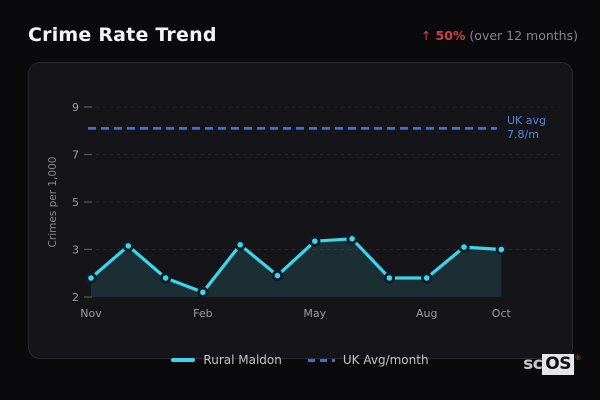 The width and height of the screenshot is (600, 400). What do you see at coordinates (385, 360) in the screenshot?
I see `legend-label: UK Avg/month` at bounding box center [385, 360].